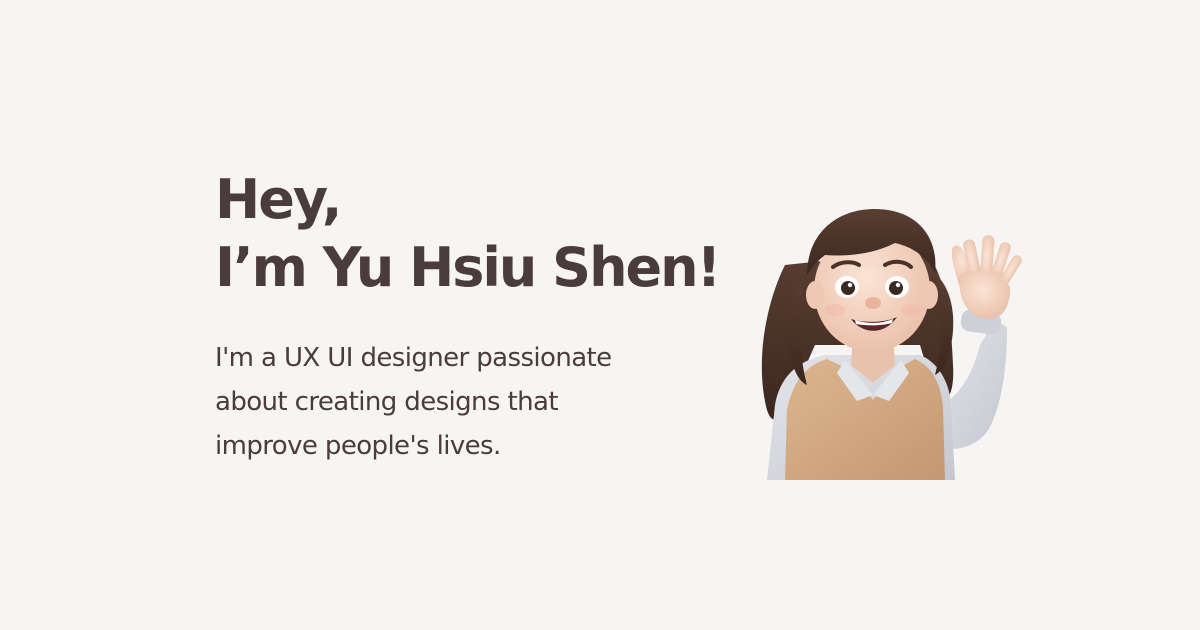  I want to click on memoji-waving-avatar-icon, so click(890, 337).